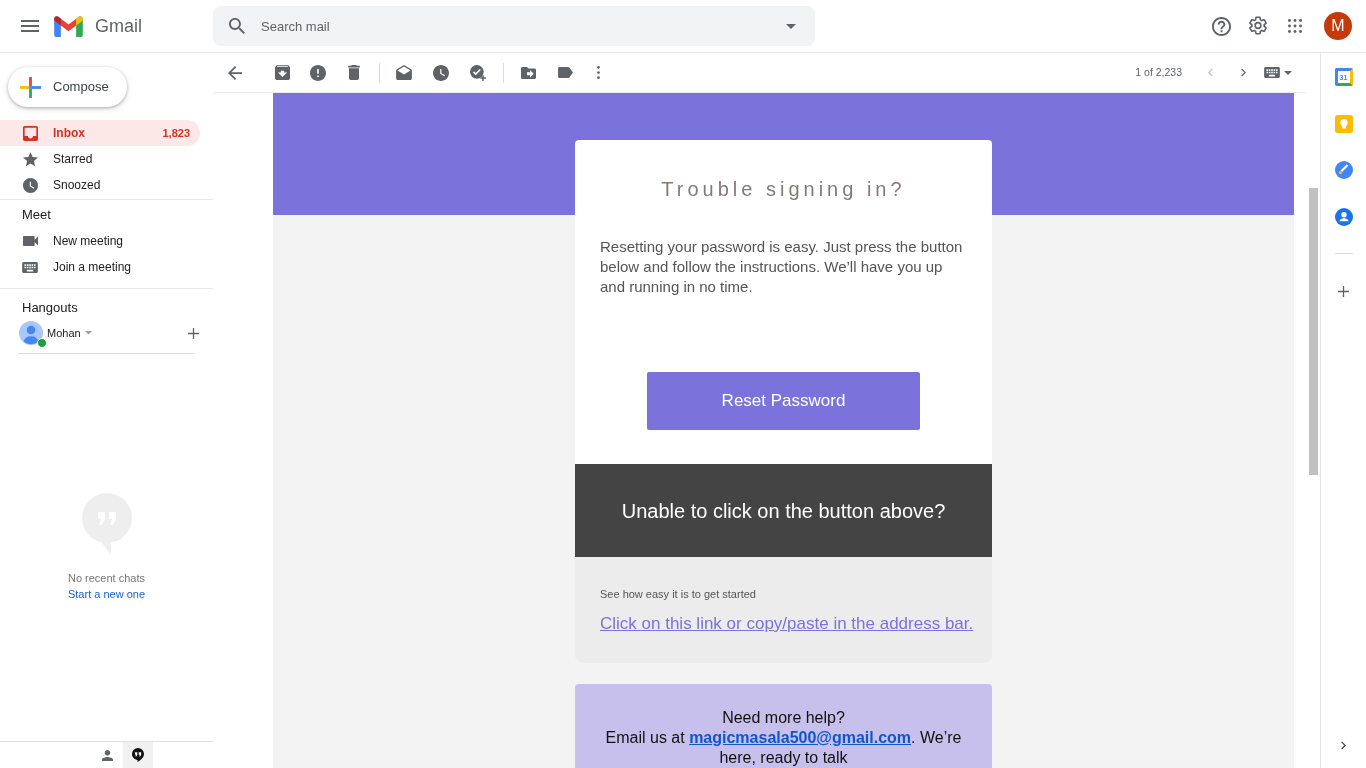 Image resolution: width=1366 pixels, height=768 pixels. I want to click on app-name: Gmail, so click(118, 26).